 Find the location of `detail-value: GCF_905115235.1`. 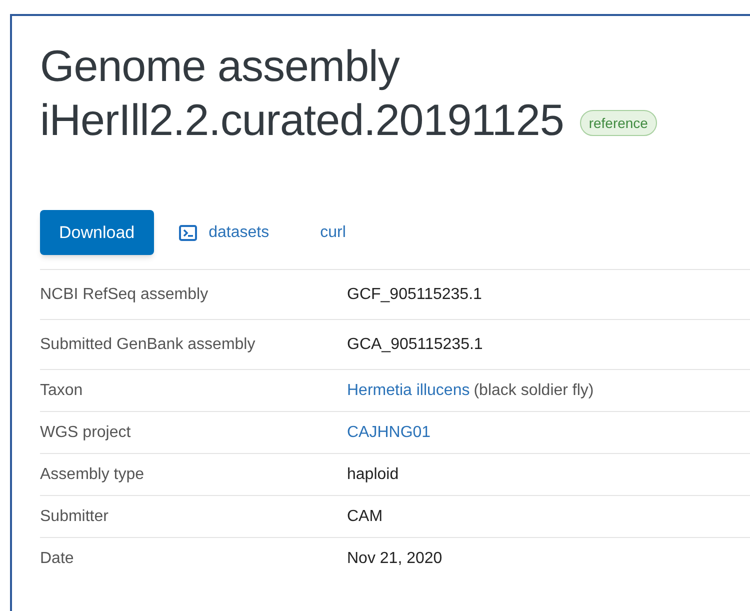

detail-value: GCF_905115235.1 is located at coordinates (414, 294).